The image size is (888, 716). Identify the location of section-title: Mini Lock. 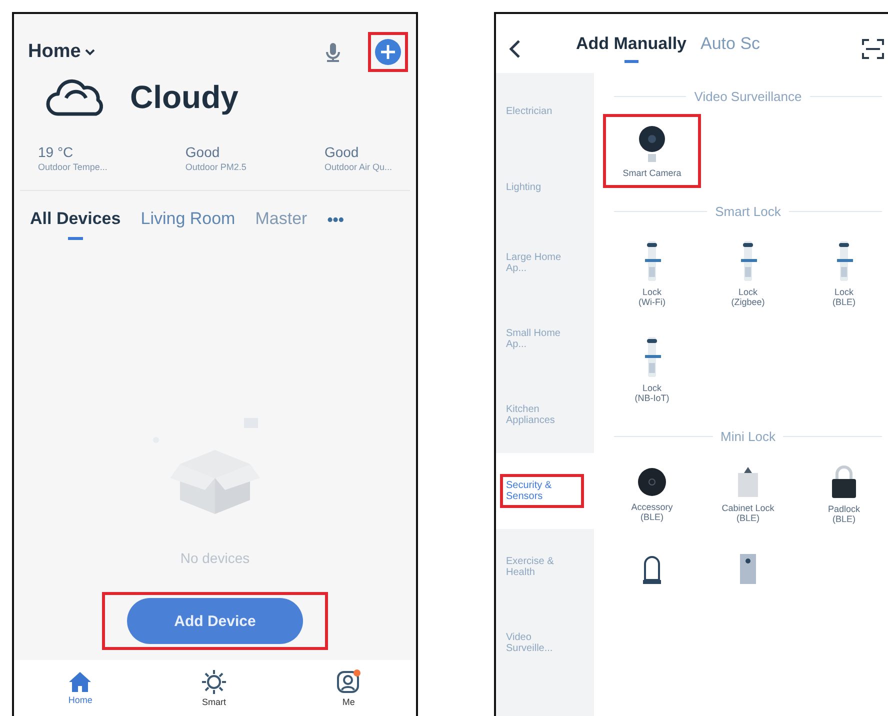
(748, 436).